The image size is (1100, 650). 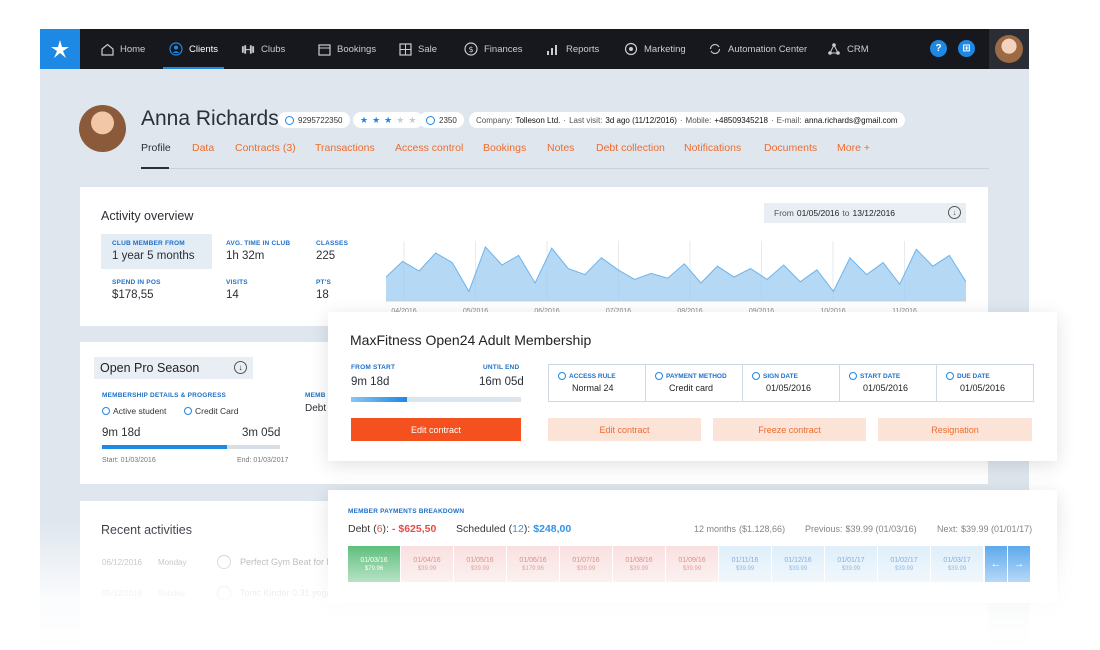 What do you see at coordinates (427, 564) in the screenshot?
I see `payment-cell-debt: 01/04/16 $39.99` at bounding box center [427, 564].